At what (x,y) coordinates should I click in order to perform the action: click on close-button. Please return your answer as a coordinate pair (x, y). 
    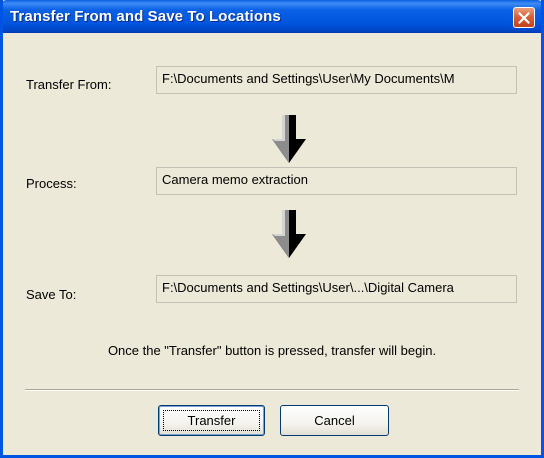
    Looking at the image, I should click on (524, 17).